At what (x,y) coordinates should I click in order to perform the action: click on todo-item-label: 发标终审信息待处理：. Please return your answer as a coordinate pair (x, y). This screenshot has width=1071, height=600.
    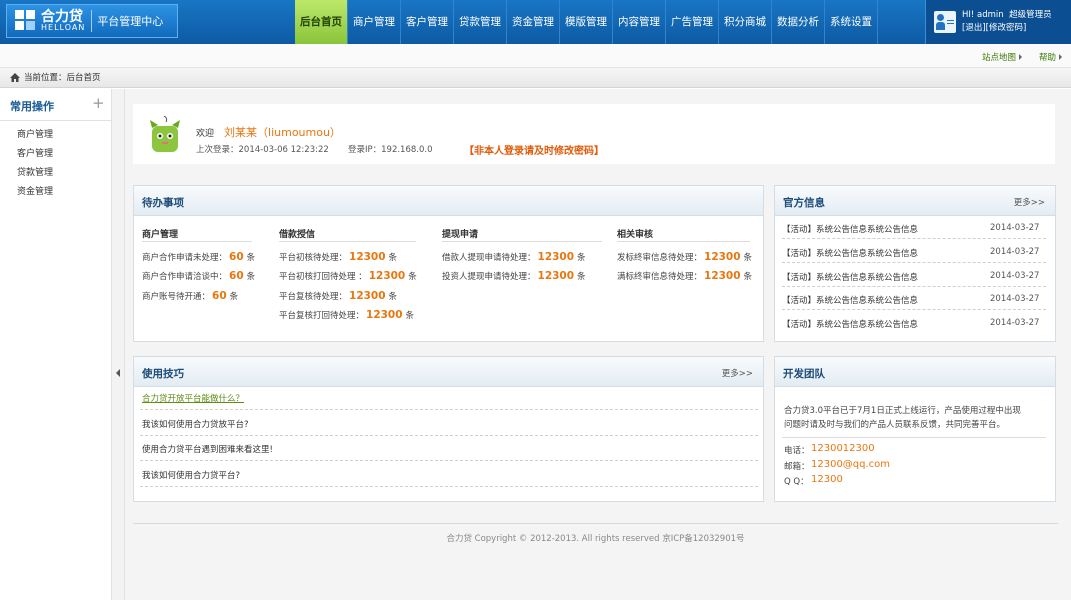
    Looking at the image, I should click on (660, 258).